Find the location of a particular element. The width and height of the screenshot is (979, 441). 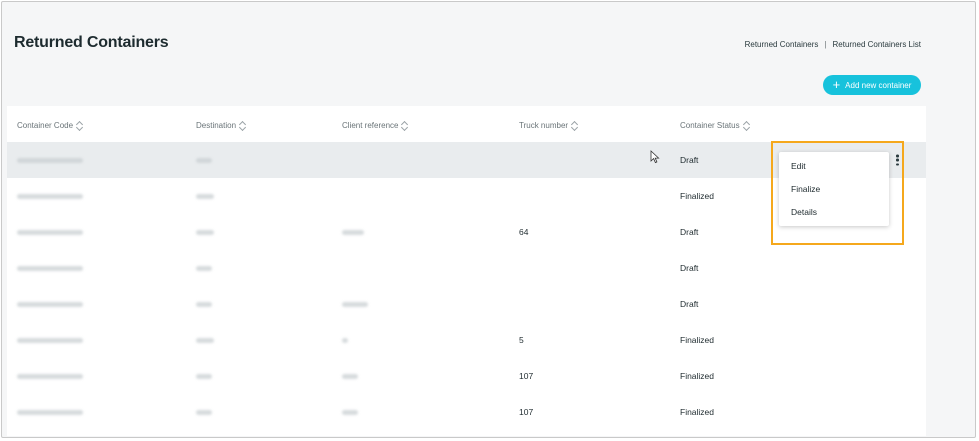

column-label: Container Status is located at coordinates (710, 125).